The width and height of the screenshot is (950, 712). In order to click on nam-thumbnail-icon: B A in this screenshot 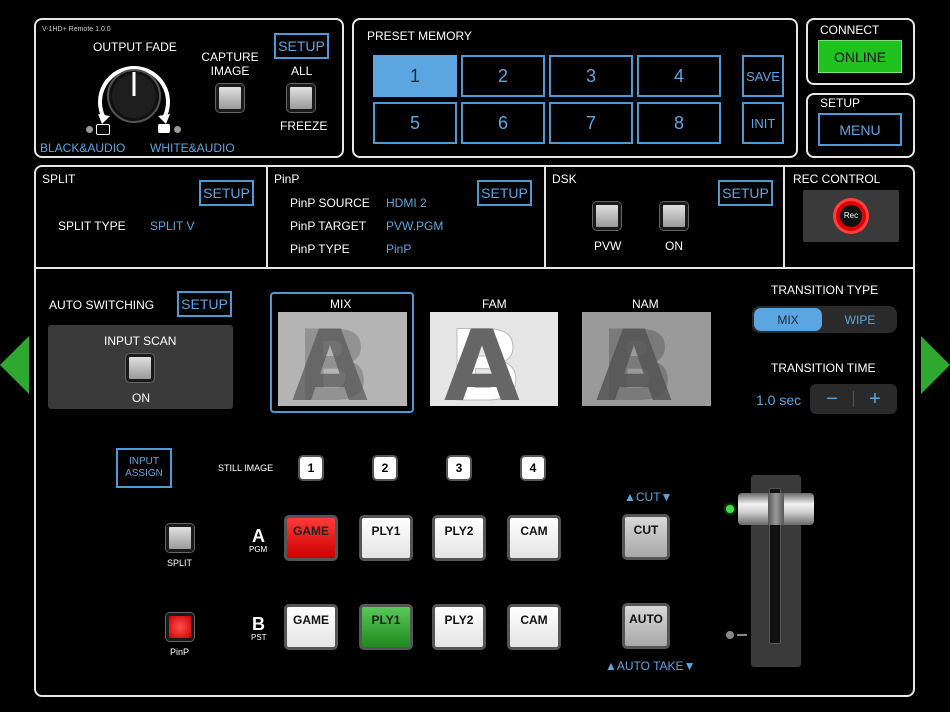, I will do `click(646, 359)`.